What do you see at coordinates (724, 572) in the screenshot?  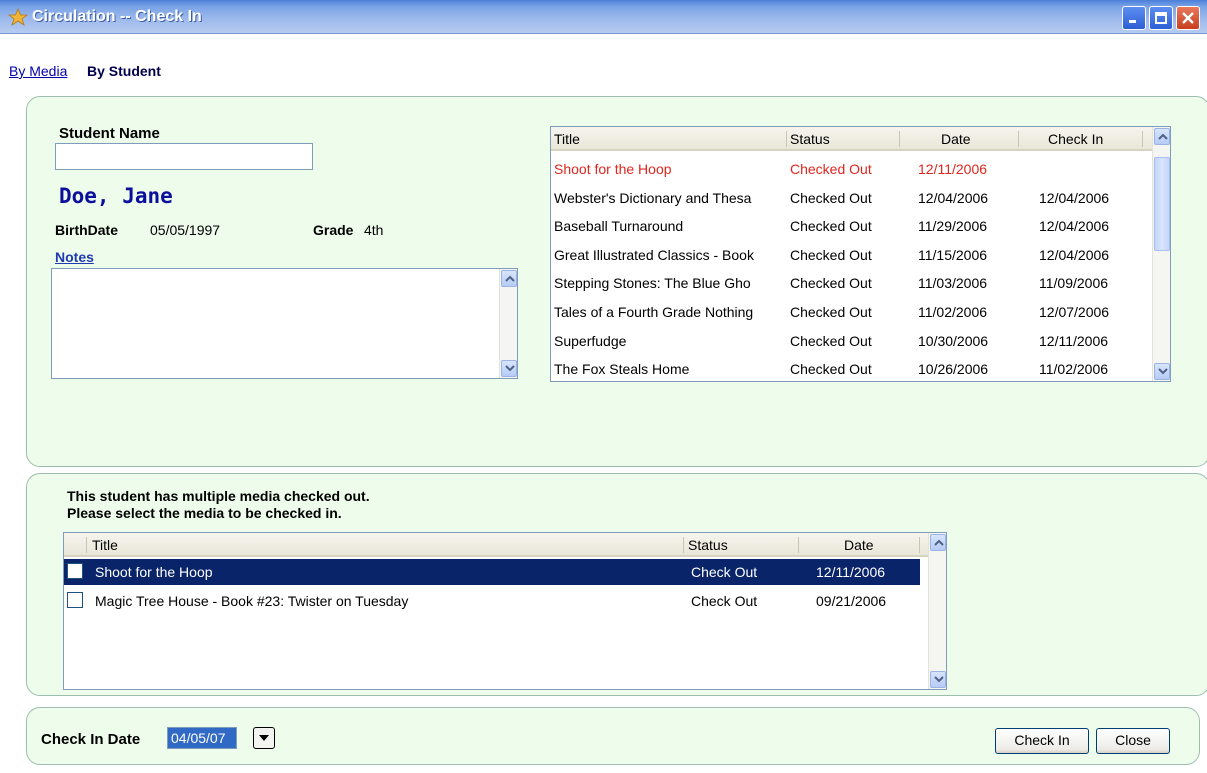 I see `selection-cell-status: Check Out` at bounding box center [724, 572].